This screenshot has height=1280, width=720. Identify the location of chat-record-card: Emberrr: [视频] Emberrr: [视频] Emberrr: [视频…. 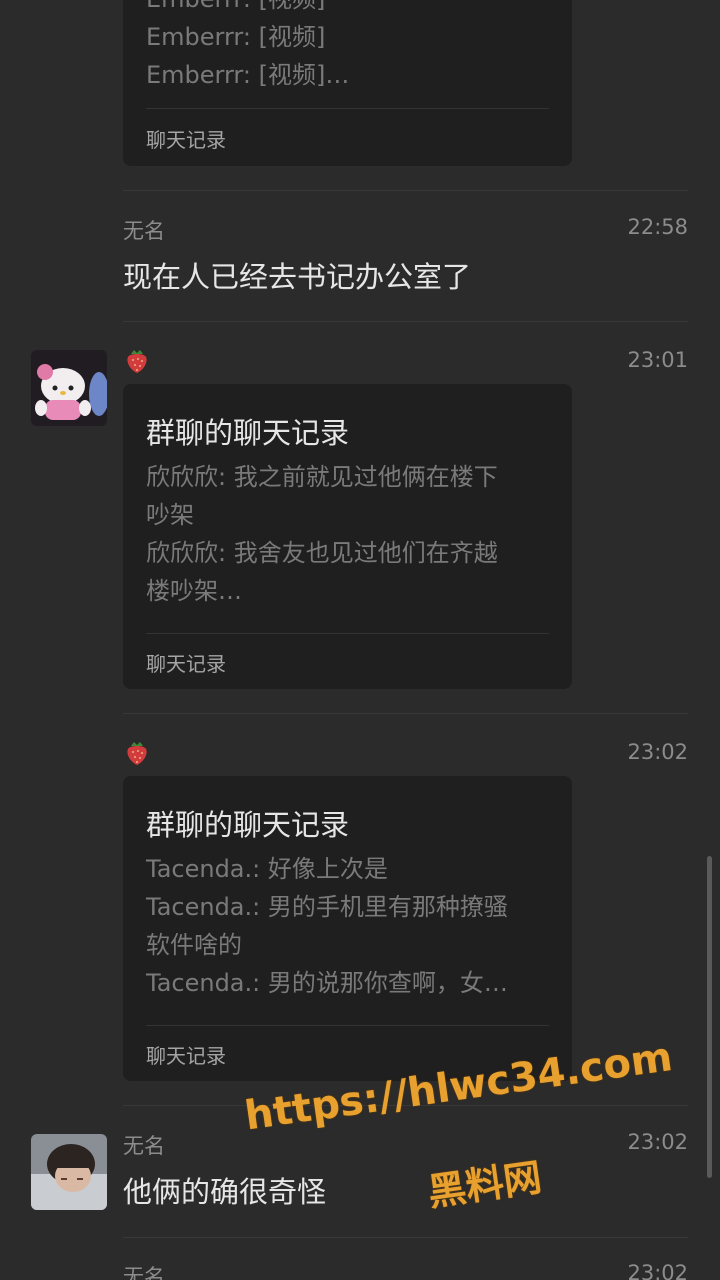
(347, 83).